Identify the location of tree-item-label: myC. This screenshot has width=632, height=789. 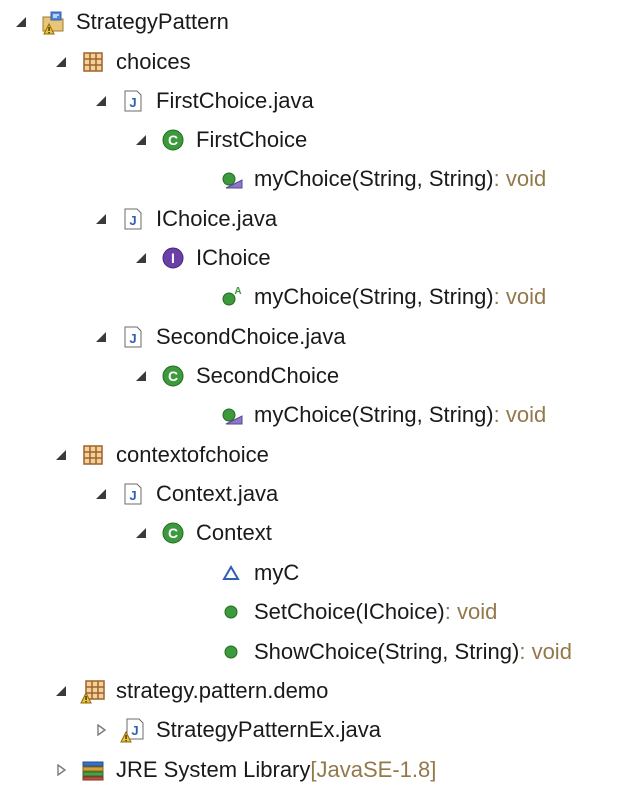
(277, 572).